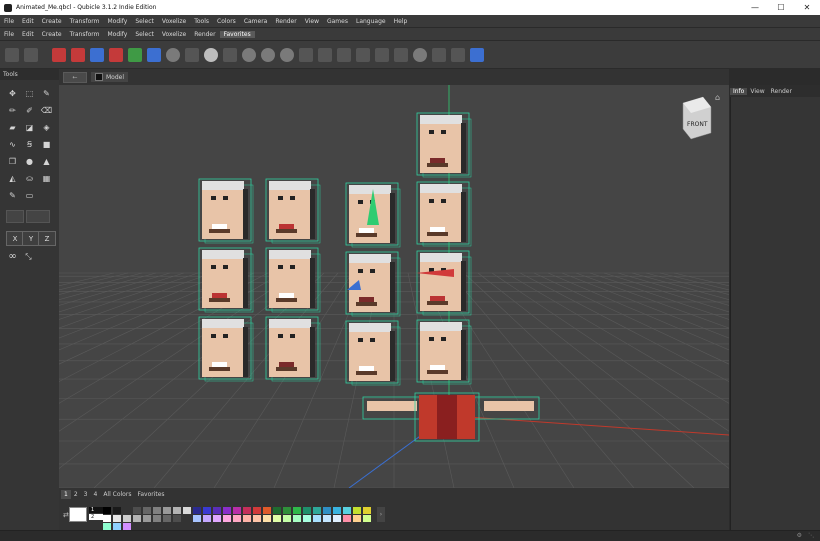 This screenshot has width=820, height=541. I want to click on menu-transform: Transform, so click(85, 21).